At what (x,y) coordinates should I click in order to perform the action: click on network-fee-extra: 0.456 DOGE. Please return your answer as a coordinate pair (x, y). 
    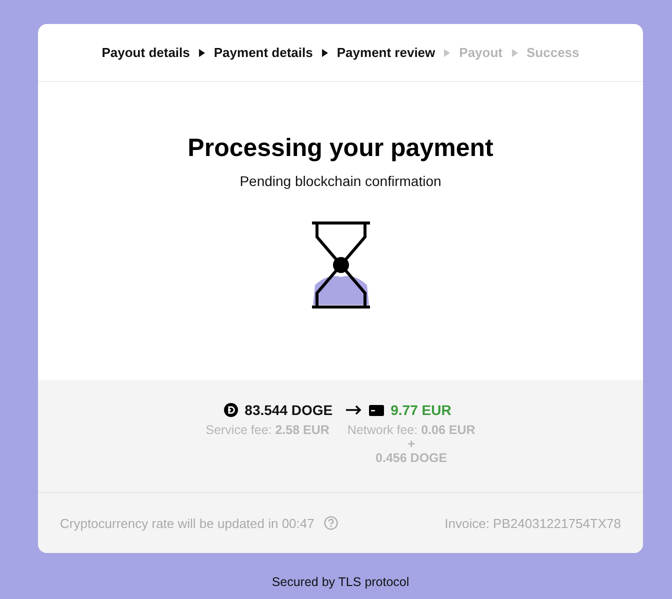
    Looking at the image, I should click on (412, 458).